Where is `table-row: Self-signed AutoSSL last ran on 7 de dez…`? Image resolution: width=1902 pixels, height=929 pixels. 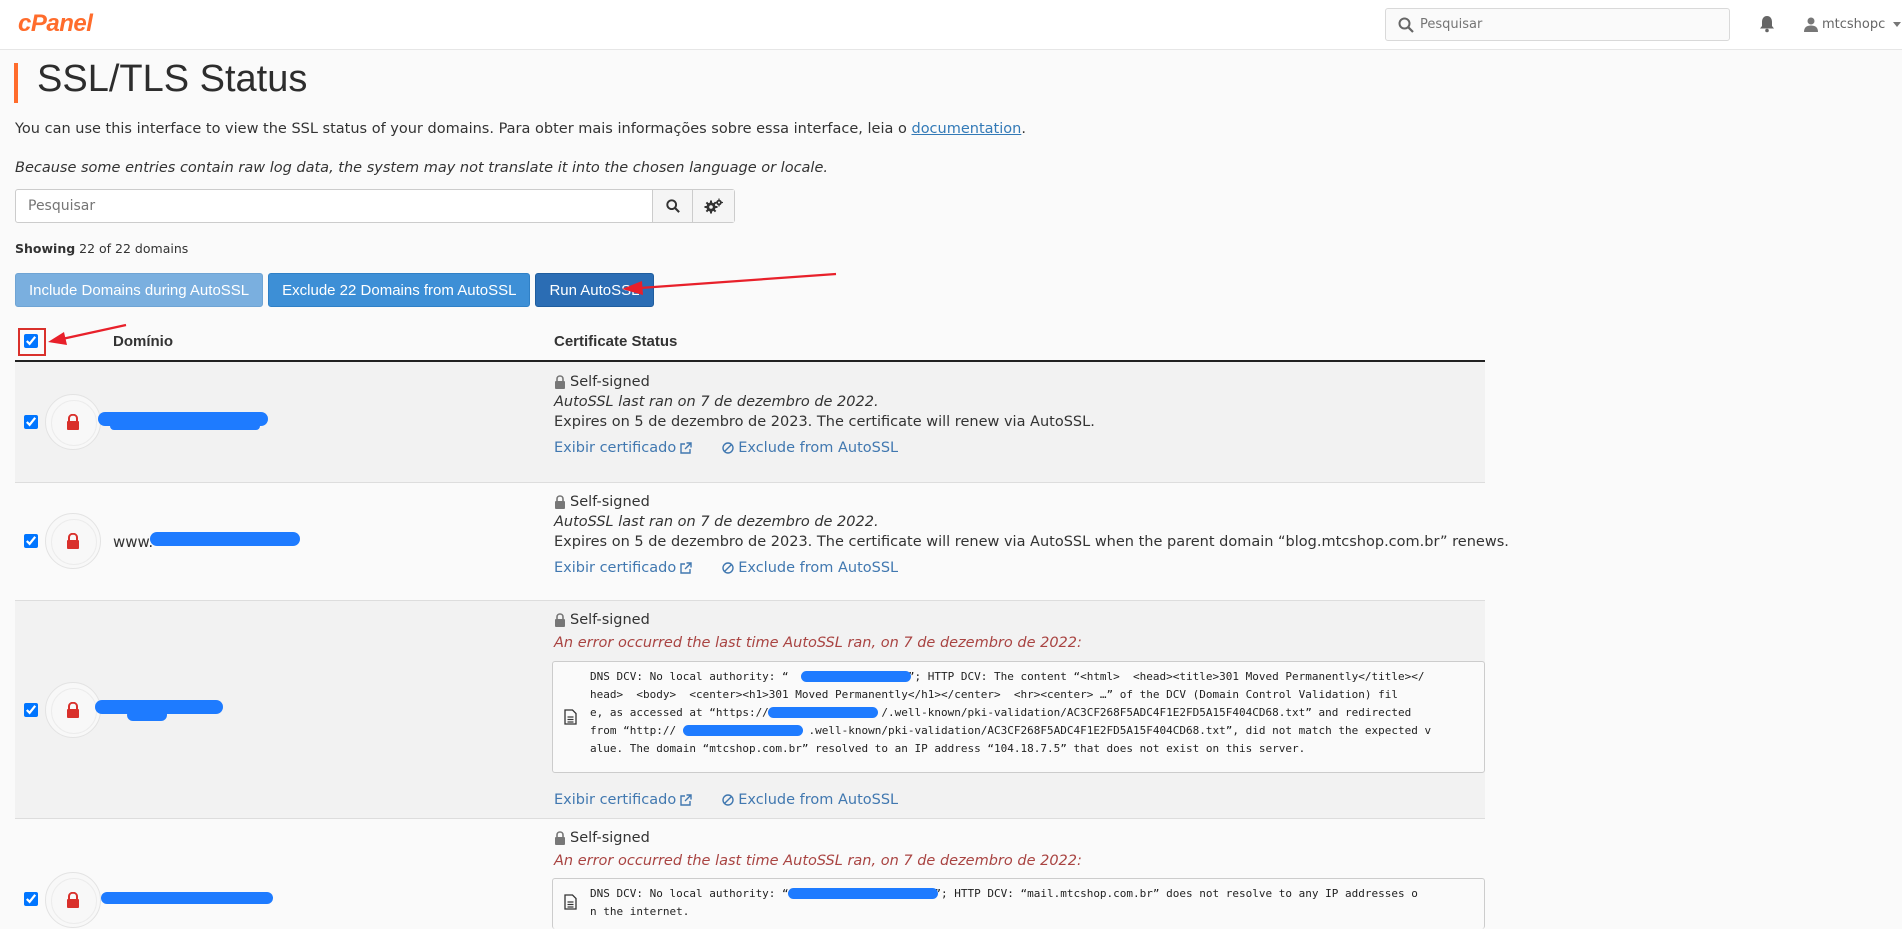 table-row: Self-signed AutoSSL last ran on 7 de dez… is located at coordinates (750, 422).